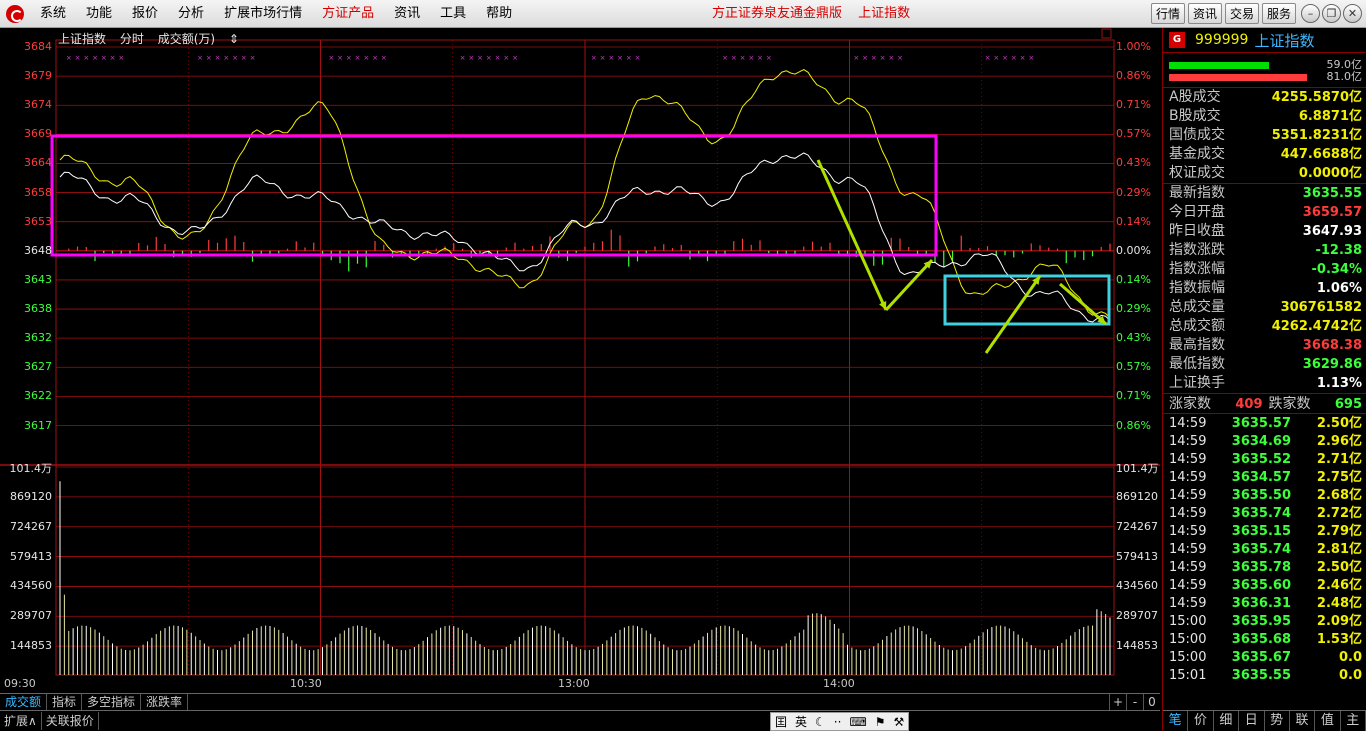  What do you see at coordinates (1316, 135) in the screenshot?
I see `stat-value: 5351.8231亿` at bounding box center [1316, 135].